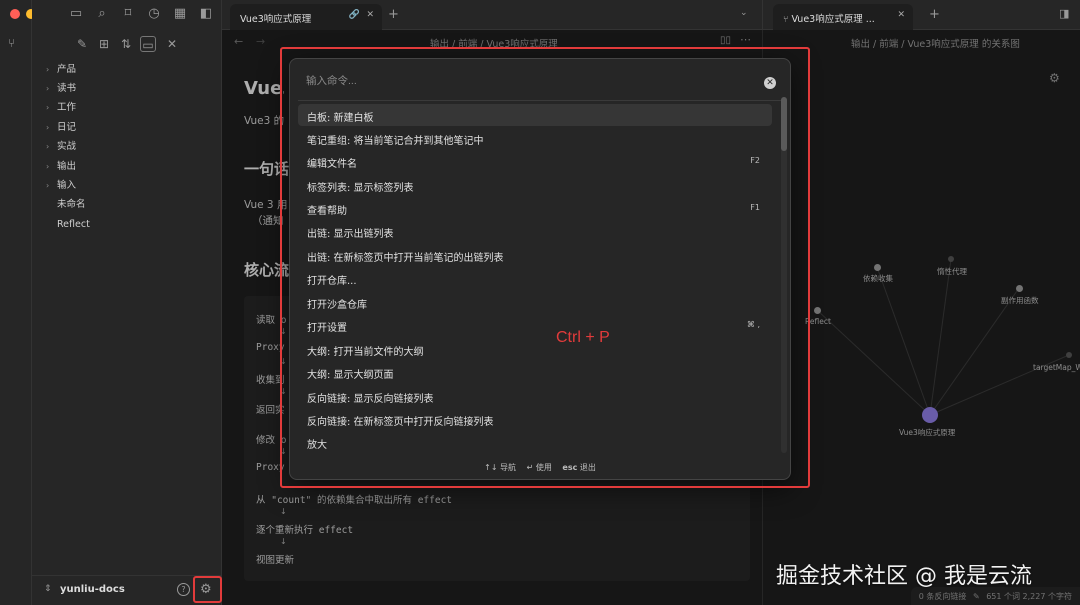 The width and height of the screenshot is (1080, 605). I want to click on tree-folder-reading: › 读书, so click(61, 89).